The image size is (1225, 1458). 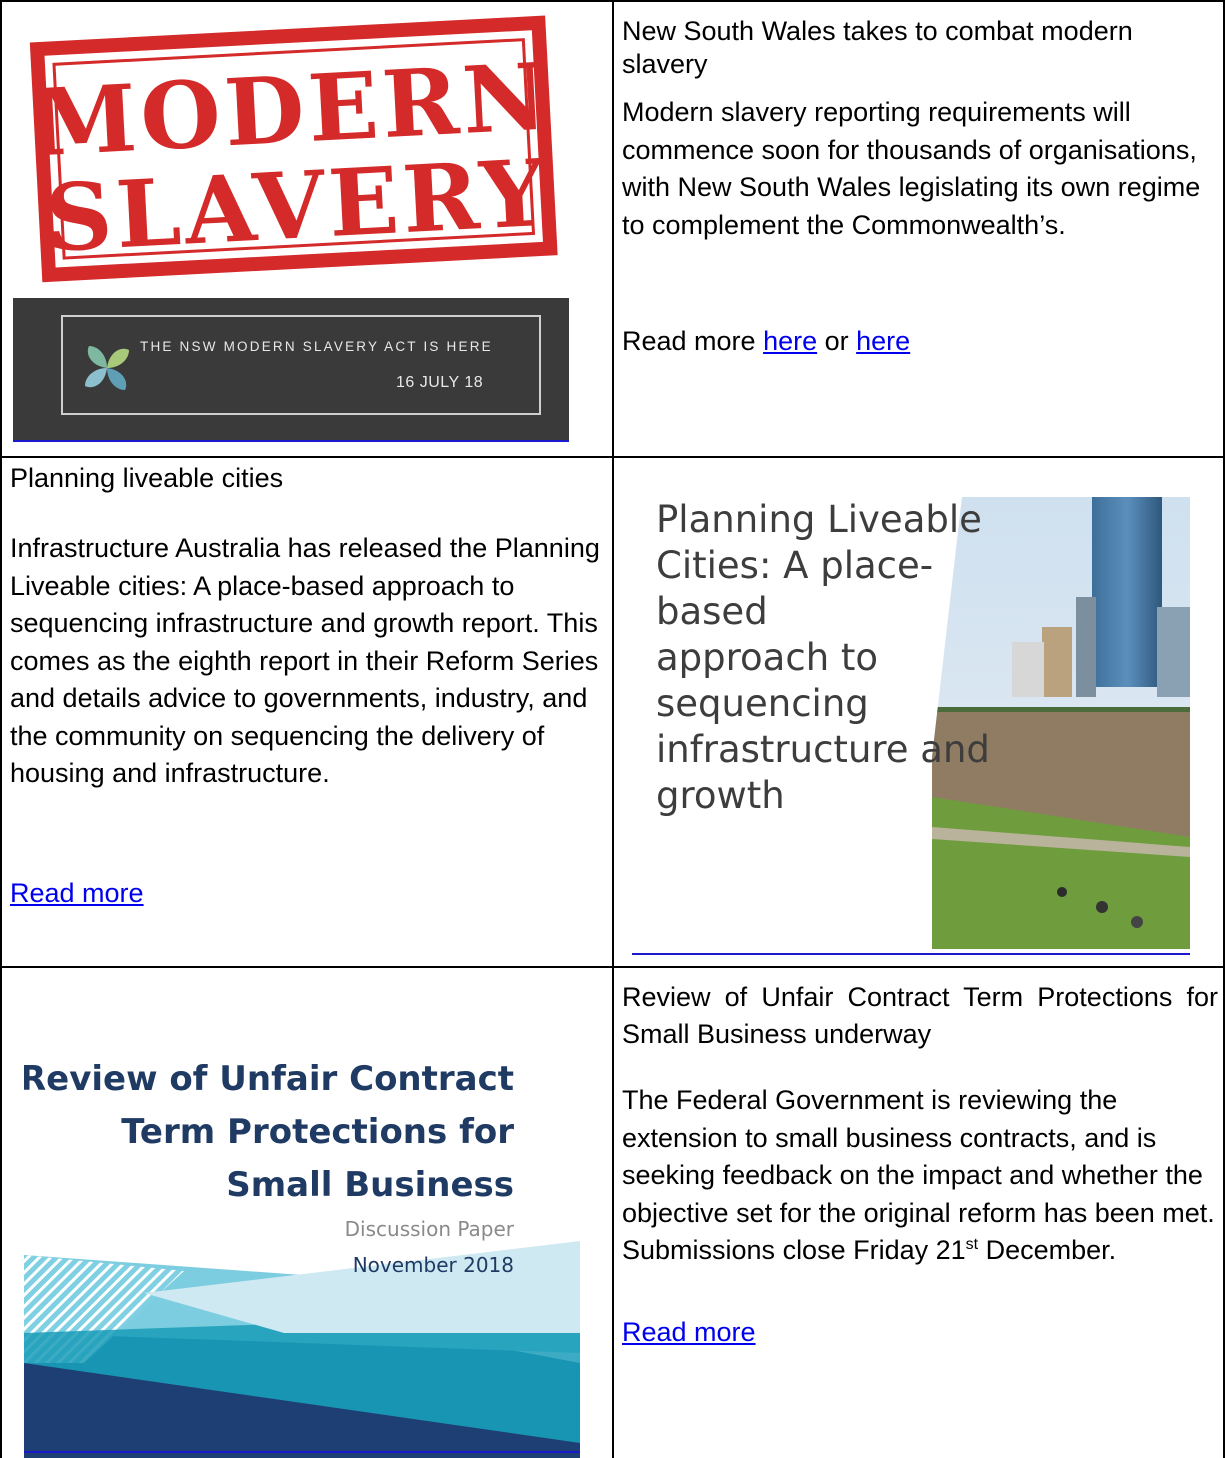 I want to click on table-divider-center, so click(x=613, y=729).